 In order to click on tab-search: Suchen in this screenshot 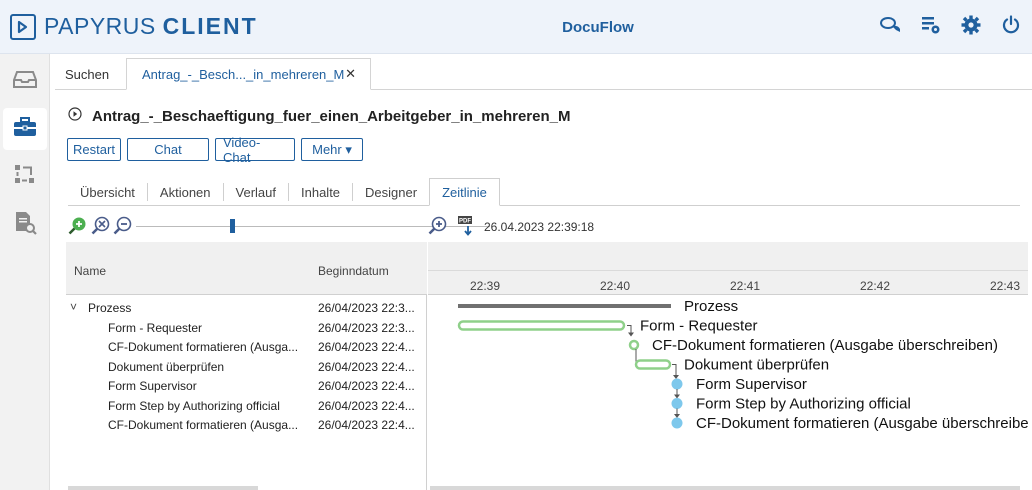, I will do `click(87, 74)`.